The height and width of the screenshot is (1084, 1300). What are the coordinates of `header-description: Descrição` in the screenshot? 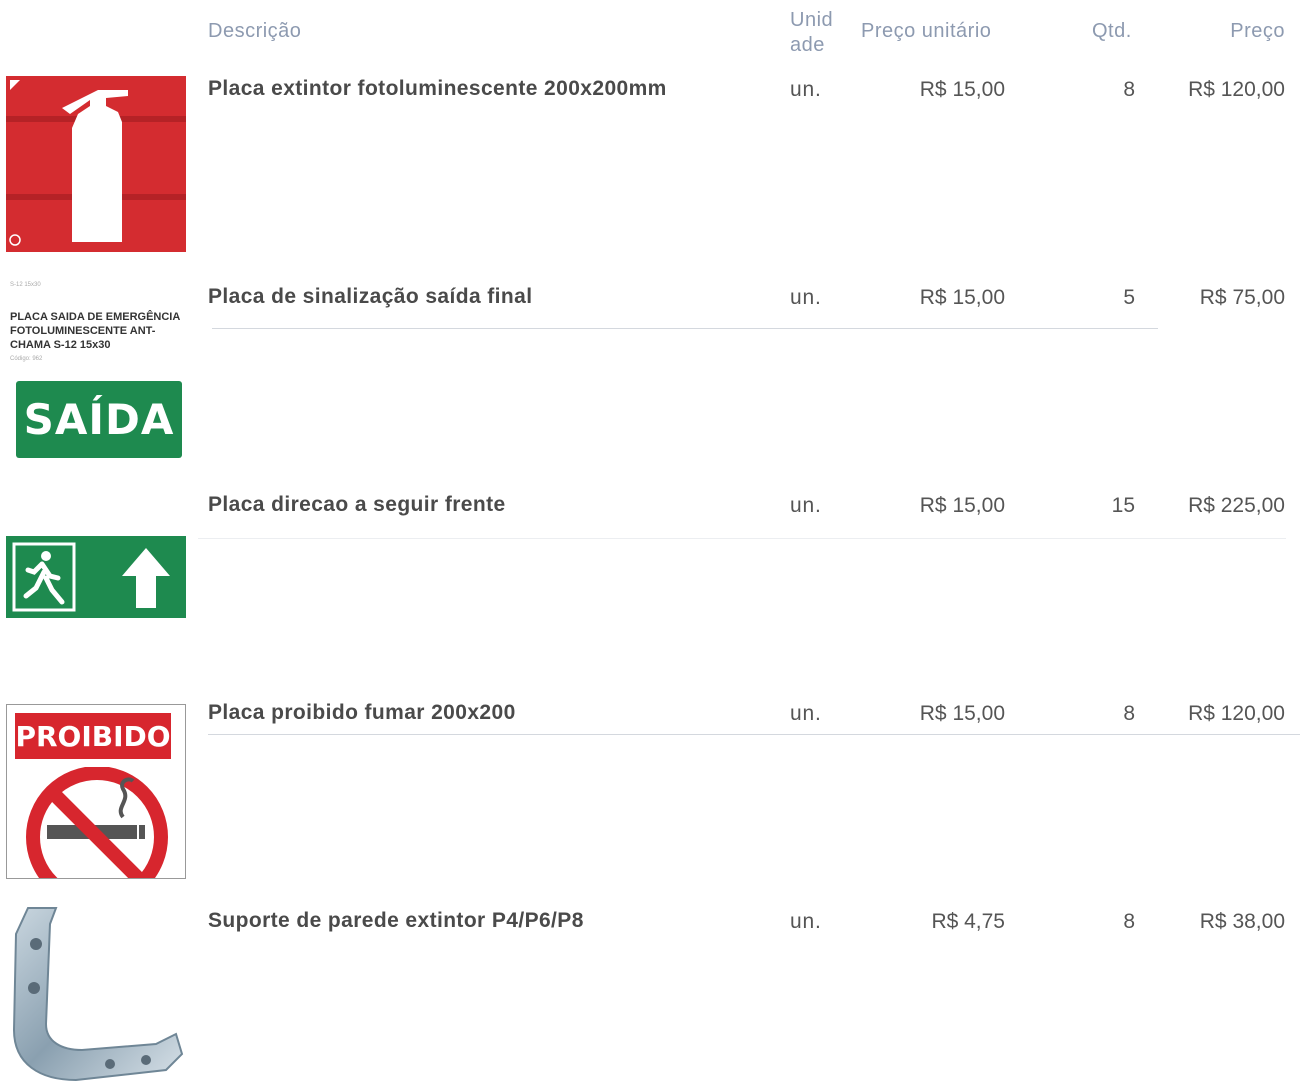 It's located at (255, 31).